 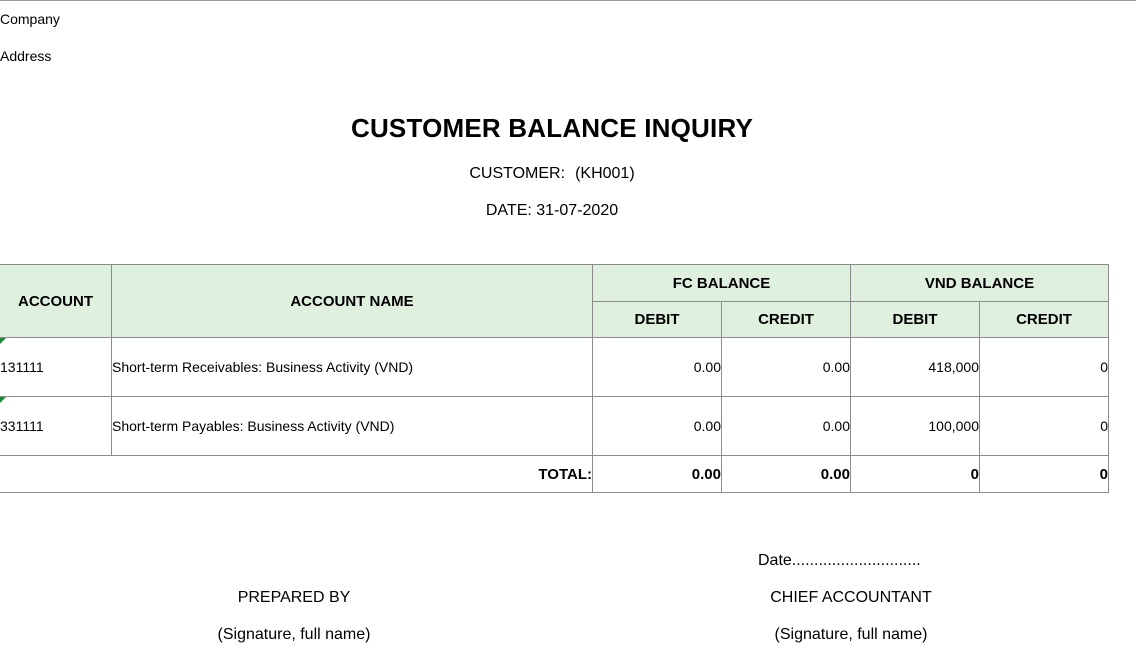 I want to click on date-value: 31-07-2020, so click(x=577, y=210).